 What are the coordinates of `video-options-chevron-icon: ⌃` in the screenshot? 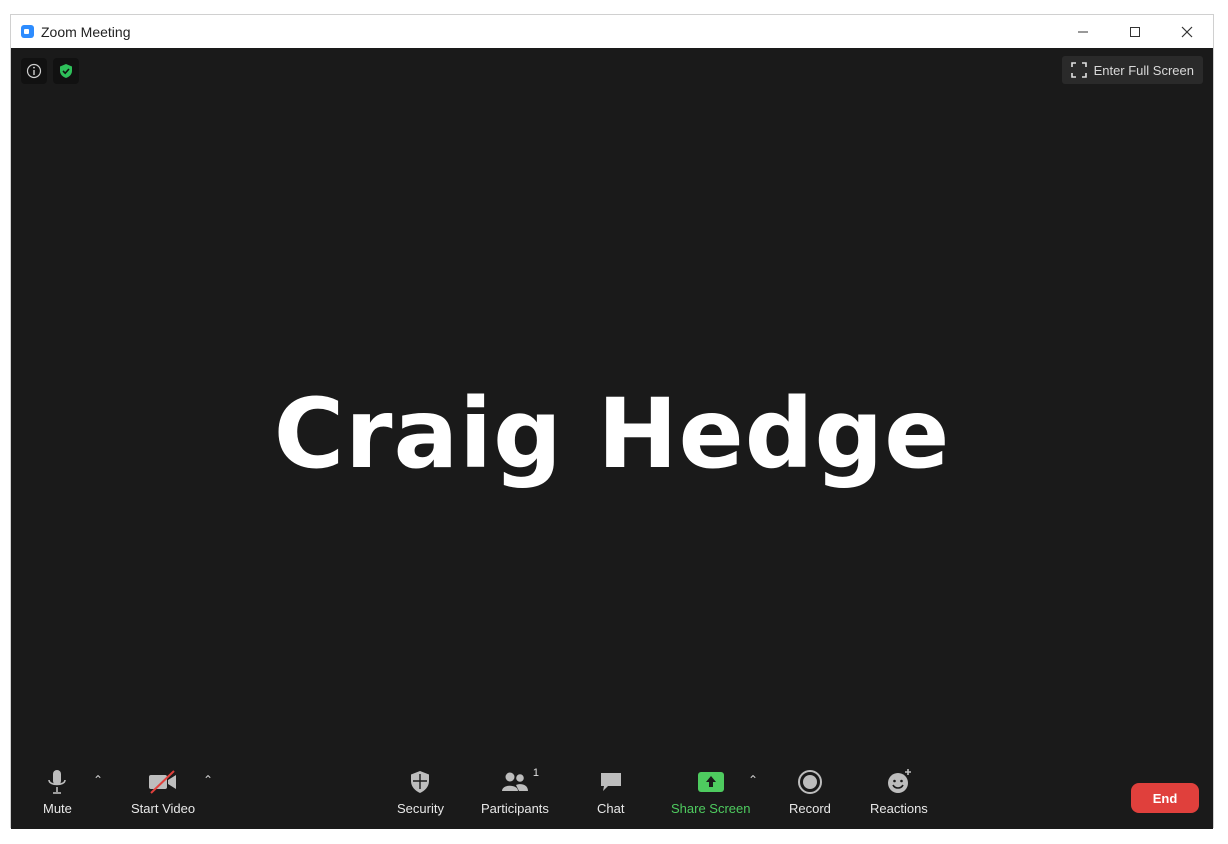 It's located at (208, 780).